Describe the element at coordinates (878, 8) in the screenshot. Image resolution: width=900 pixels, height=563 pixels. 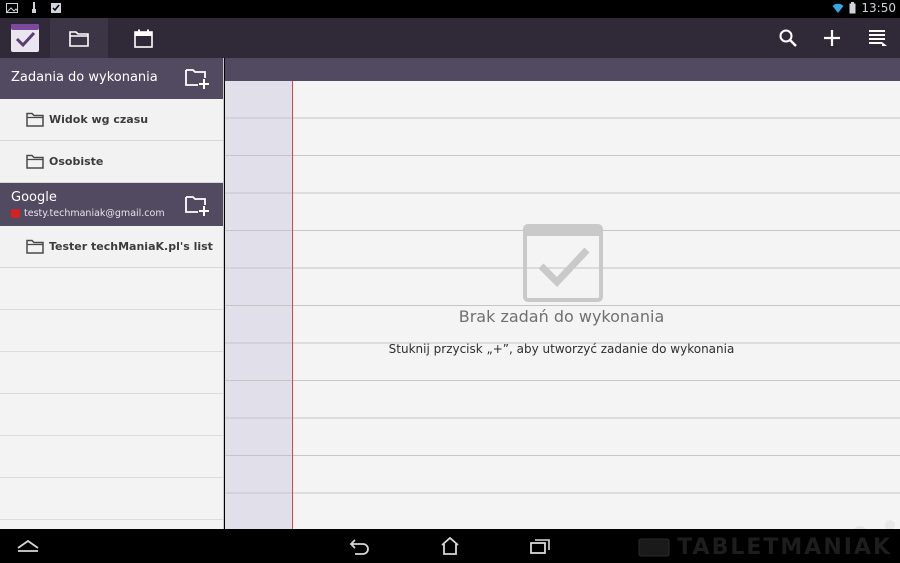
I see `status-time: 13:50` at that location.